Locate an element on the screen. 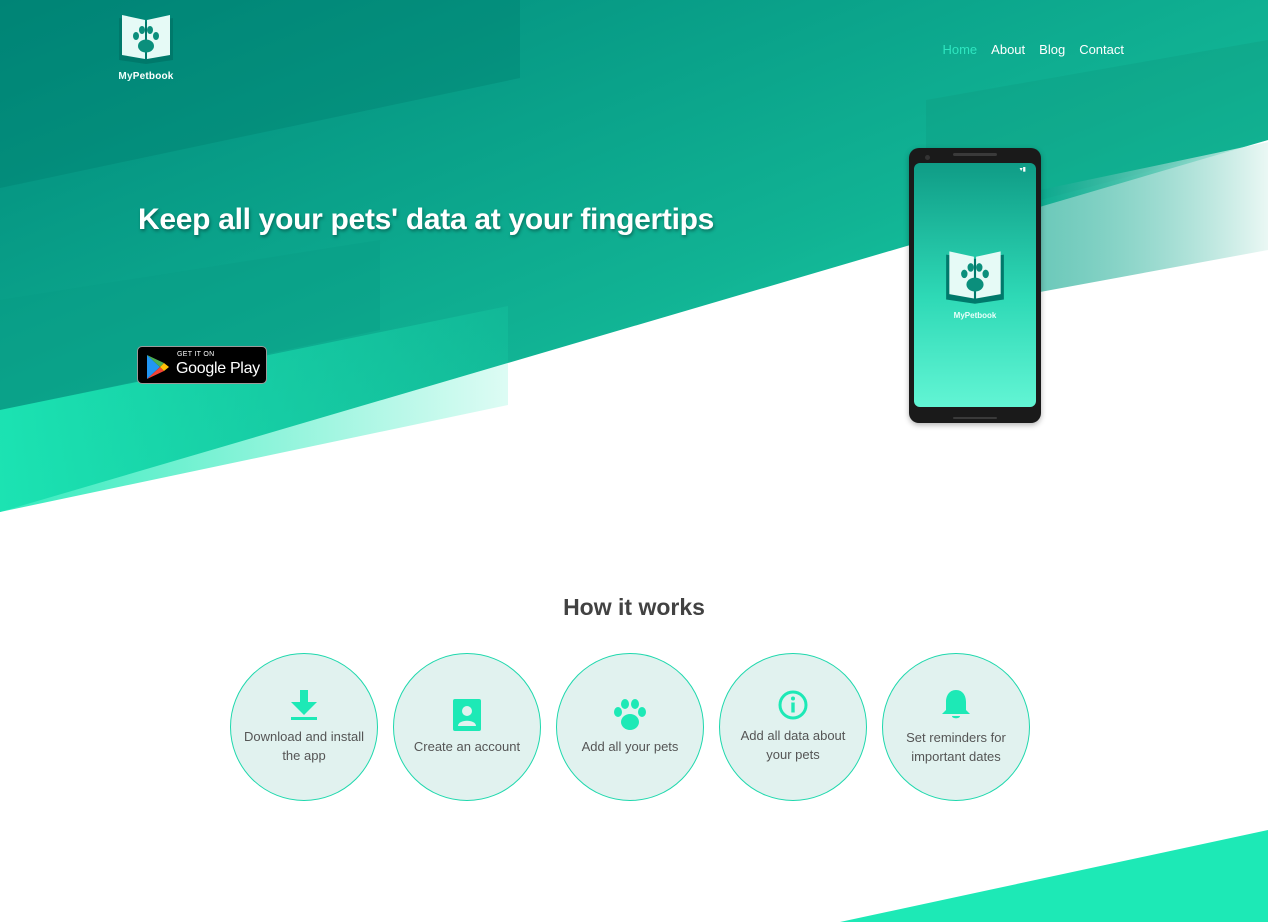  download-icon is located at coordinates (304, 705).